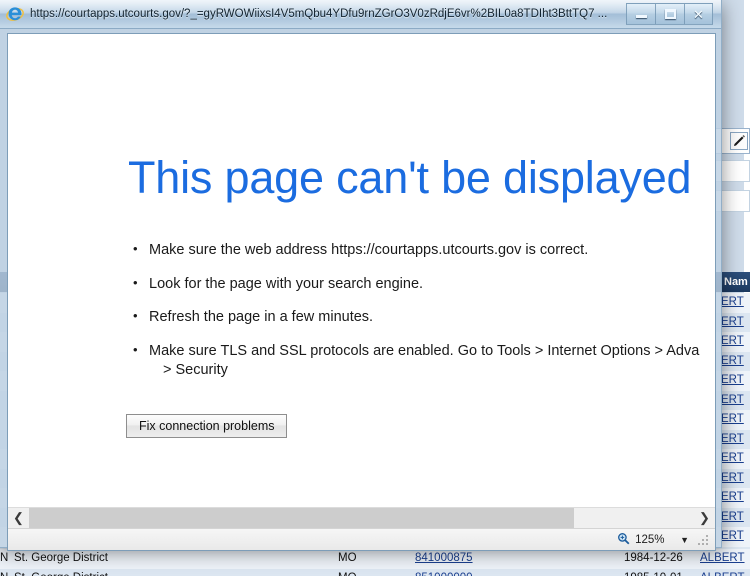 The width and height of the screenshot is (750, 576). What do you see at coordinates (302, 518) in the screenshot?
I see `scrollbar-thumb` at bounding box center [302, 518].